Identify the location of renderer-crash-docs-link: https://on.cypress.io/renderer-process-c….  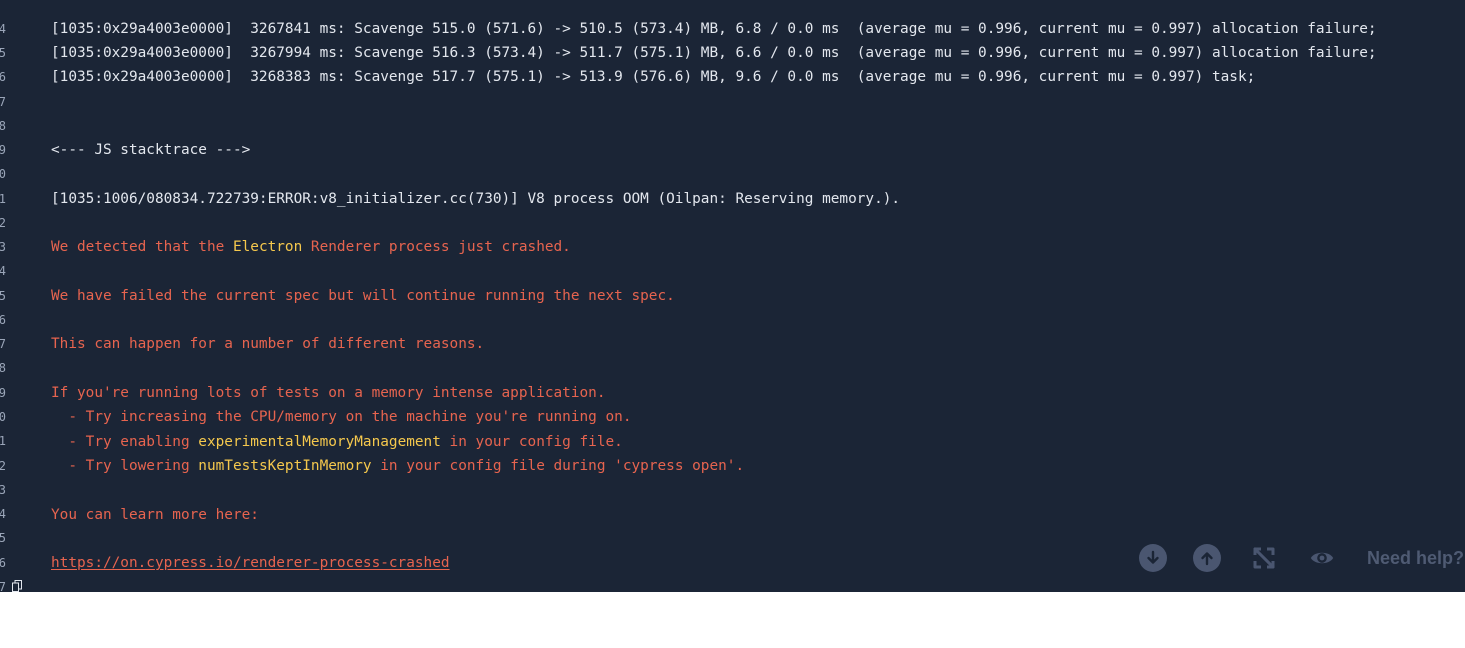
(250, 563).